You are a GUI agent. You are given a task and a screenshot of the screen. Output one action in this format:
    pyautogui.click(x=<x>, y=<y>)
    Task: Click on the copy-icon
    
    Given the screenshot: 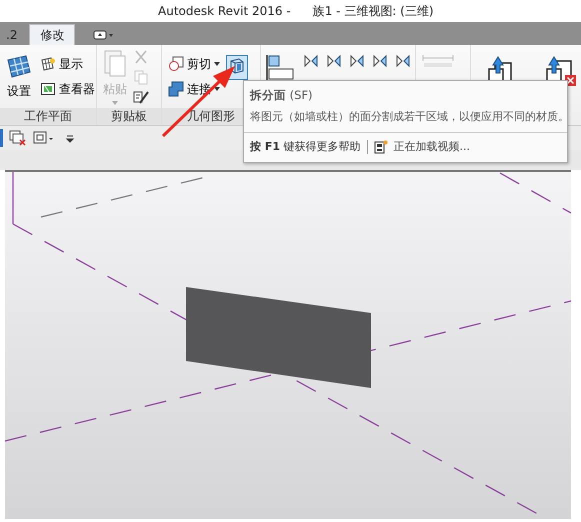 What is the action you would take?
    pyautogui.click(x=141, y=76)
    